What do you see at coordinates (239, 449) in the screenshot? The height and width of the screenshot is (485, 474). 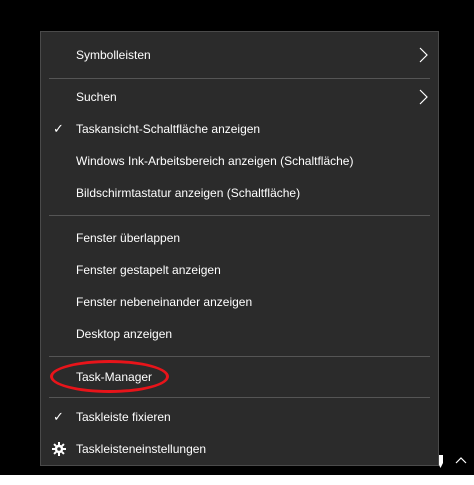 I see `menu-item-taskbar-settings: Taskleisteneinstellungen` at bounding box center [239, 449].